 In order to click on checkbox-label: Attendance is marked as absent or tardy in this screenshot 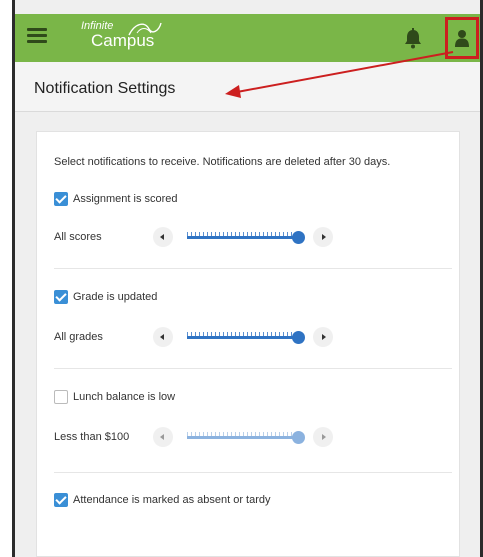, I will do `click(172, 500)`.